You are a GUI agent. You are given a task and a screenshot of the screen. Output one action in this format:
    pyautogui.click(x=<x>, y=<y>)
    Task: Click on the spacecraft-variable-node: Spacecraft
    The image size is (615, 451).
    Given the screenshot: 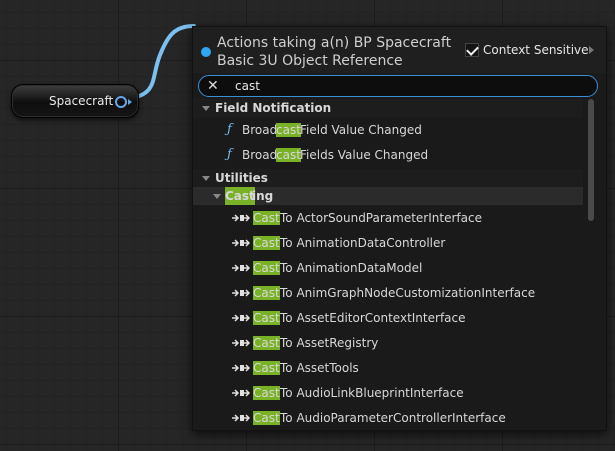 What is the action you would take?
    pyautogui.click(x=75, y=101)
    